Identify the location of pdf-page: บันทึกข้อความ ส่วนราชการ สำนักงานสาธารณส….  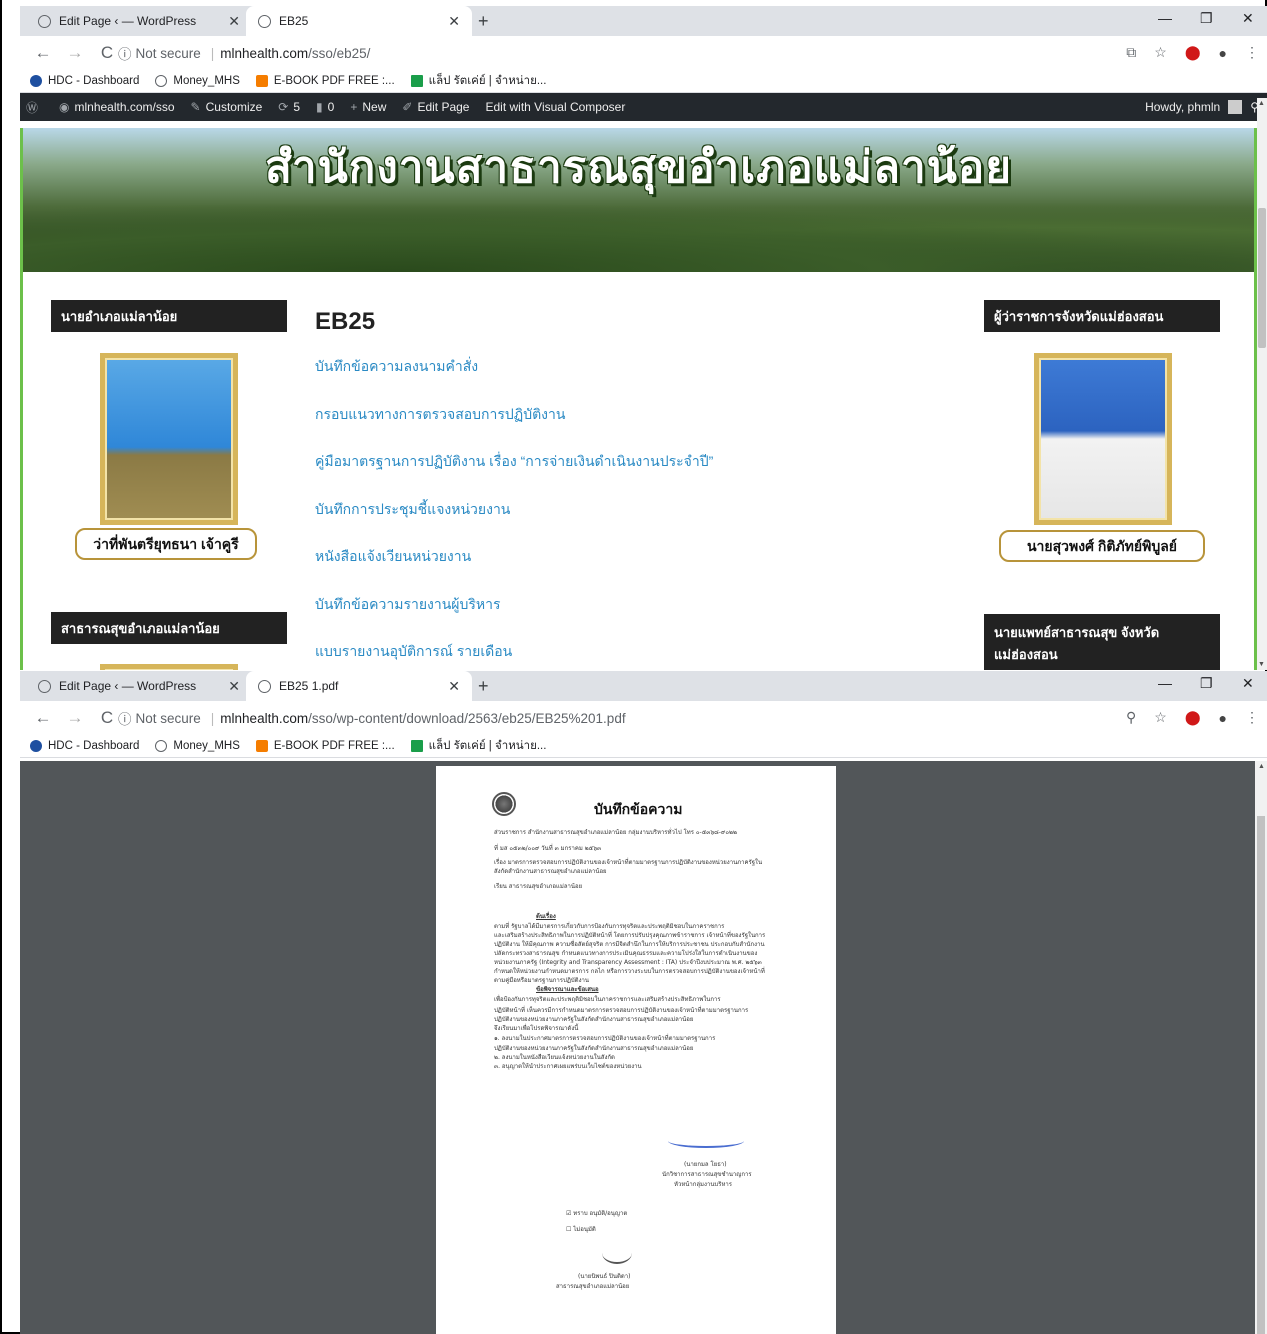
(636, 1050).